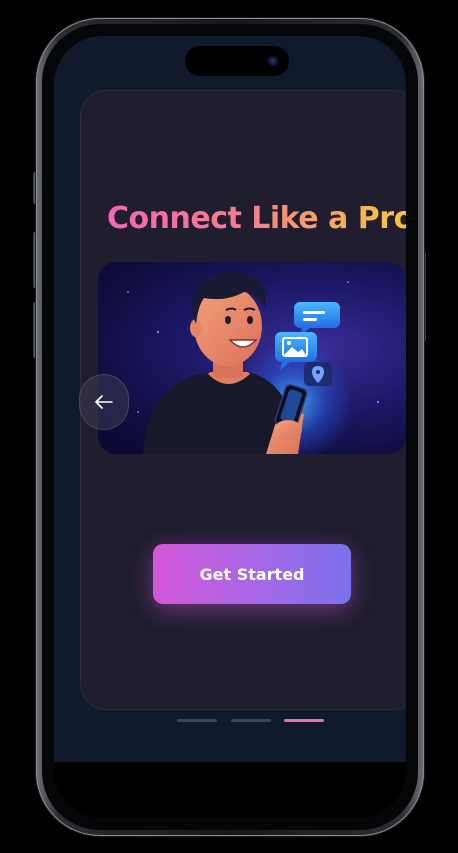 Image resolution: width=458 pixels, height=853 pixels. What do you see at coordinates (304, 720) in the screenshot?
I see `page-dot-3-active` at bounding box center [304, 720].